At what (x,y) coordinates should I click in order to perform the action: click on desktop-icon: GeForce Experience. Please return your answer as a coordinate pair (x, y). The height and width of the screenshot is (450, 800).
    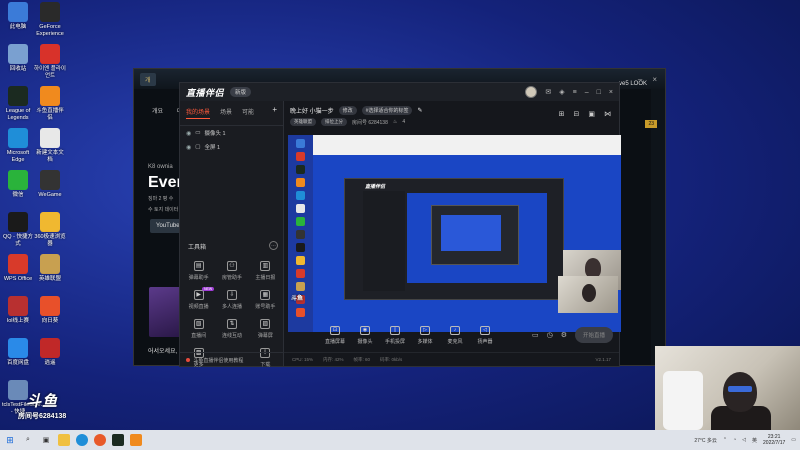
    Looking at the image, I should click on (50, 20).